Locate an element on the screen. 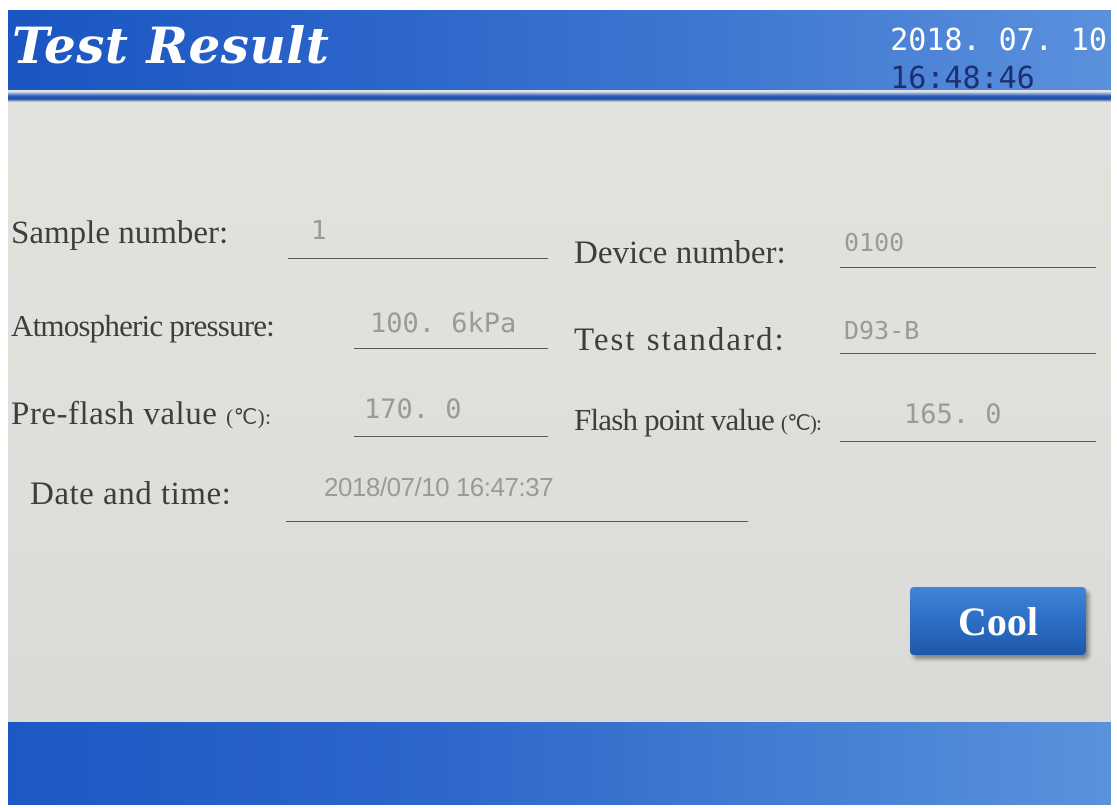  clock-date: 2018. 07. 10 is located at coordinates (998, 40).